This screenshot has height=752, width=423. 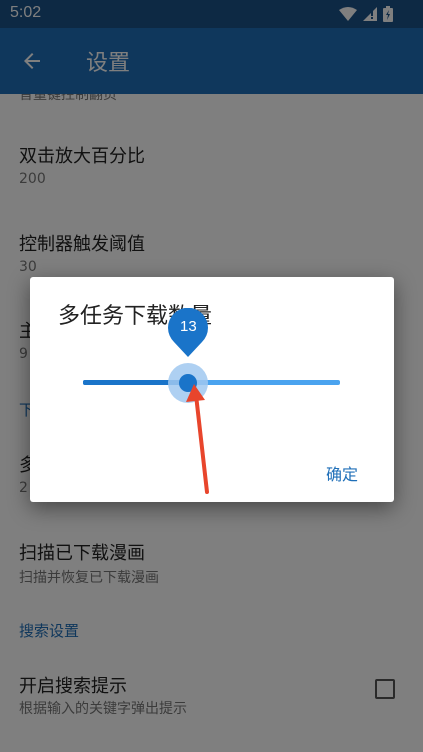 What do you see at coordinates (342, 473) in the screenshot?
I see `confirm-button: 确定` at bounding box center [342, 473].